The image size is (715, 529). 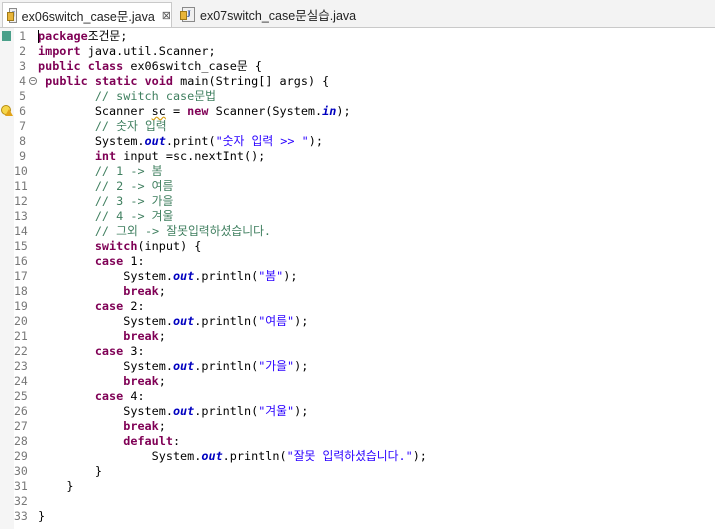 What do you see at coordinates (100, 171) in the screenshot?
I see `code-text: // 1 -> 봄` at bounding box center [100, 171].